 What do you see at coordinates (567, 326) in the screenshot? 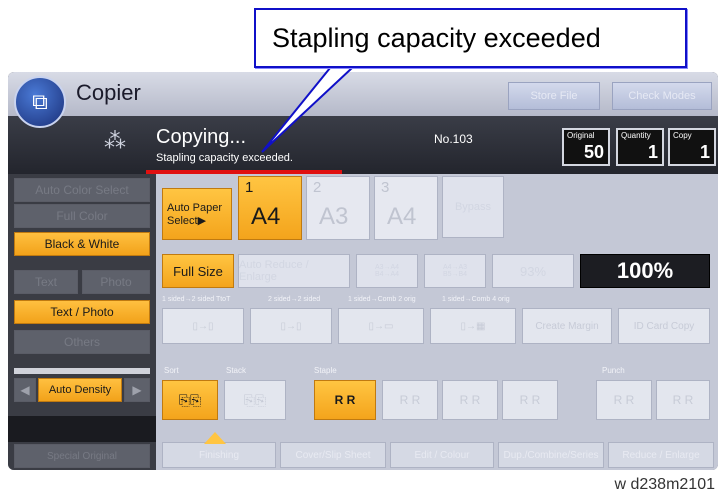
I see `create-margin-button: Create Margin` at bounding box center [567, 326].